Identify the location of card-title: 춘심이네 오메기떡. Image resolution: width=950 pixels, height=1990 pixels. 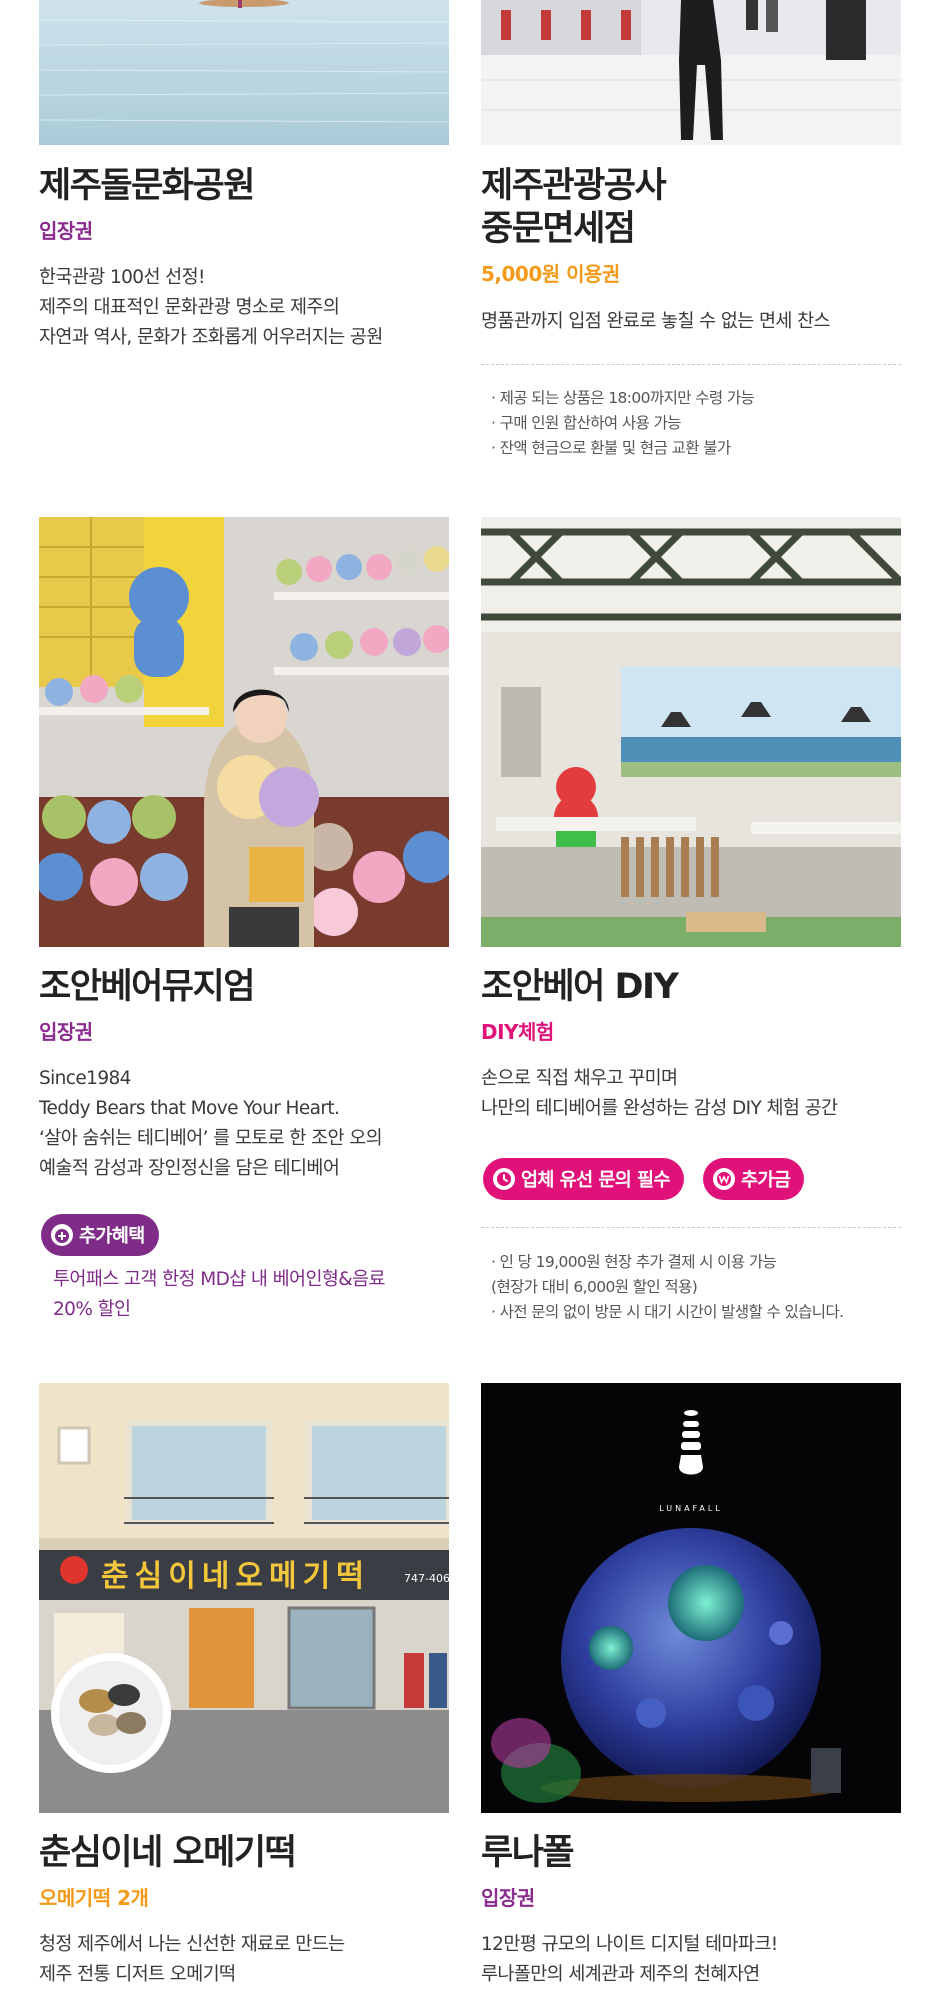
(168, 1853).